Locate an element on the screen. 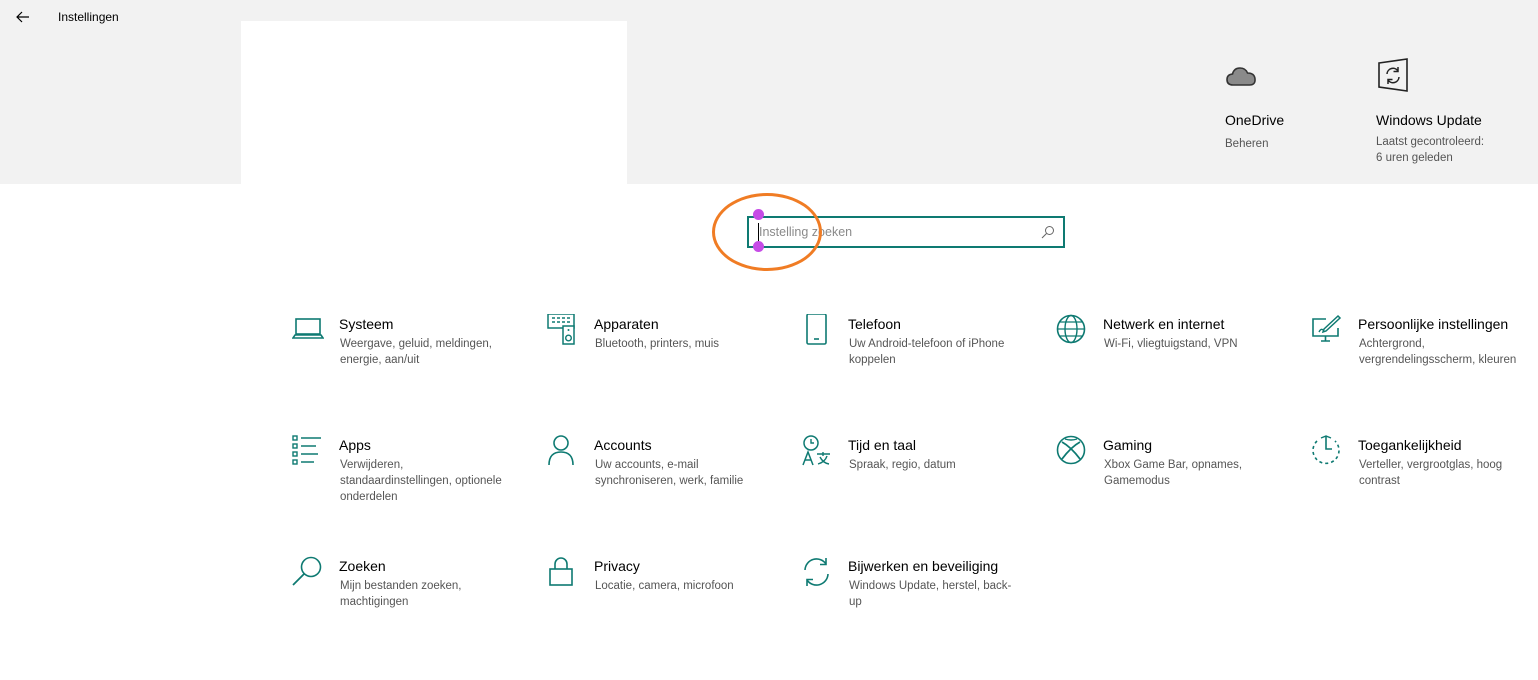 This screenshot has width=1538, height=680. search-input is located at coordinates (894, 232).